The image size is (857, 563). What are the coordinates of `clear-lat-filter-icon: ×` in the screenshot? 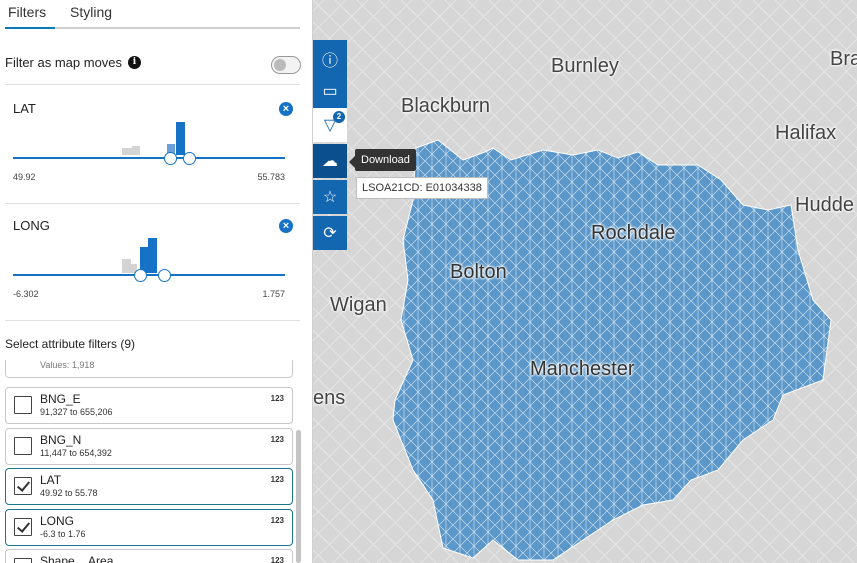 It's located at (286, 109).